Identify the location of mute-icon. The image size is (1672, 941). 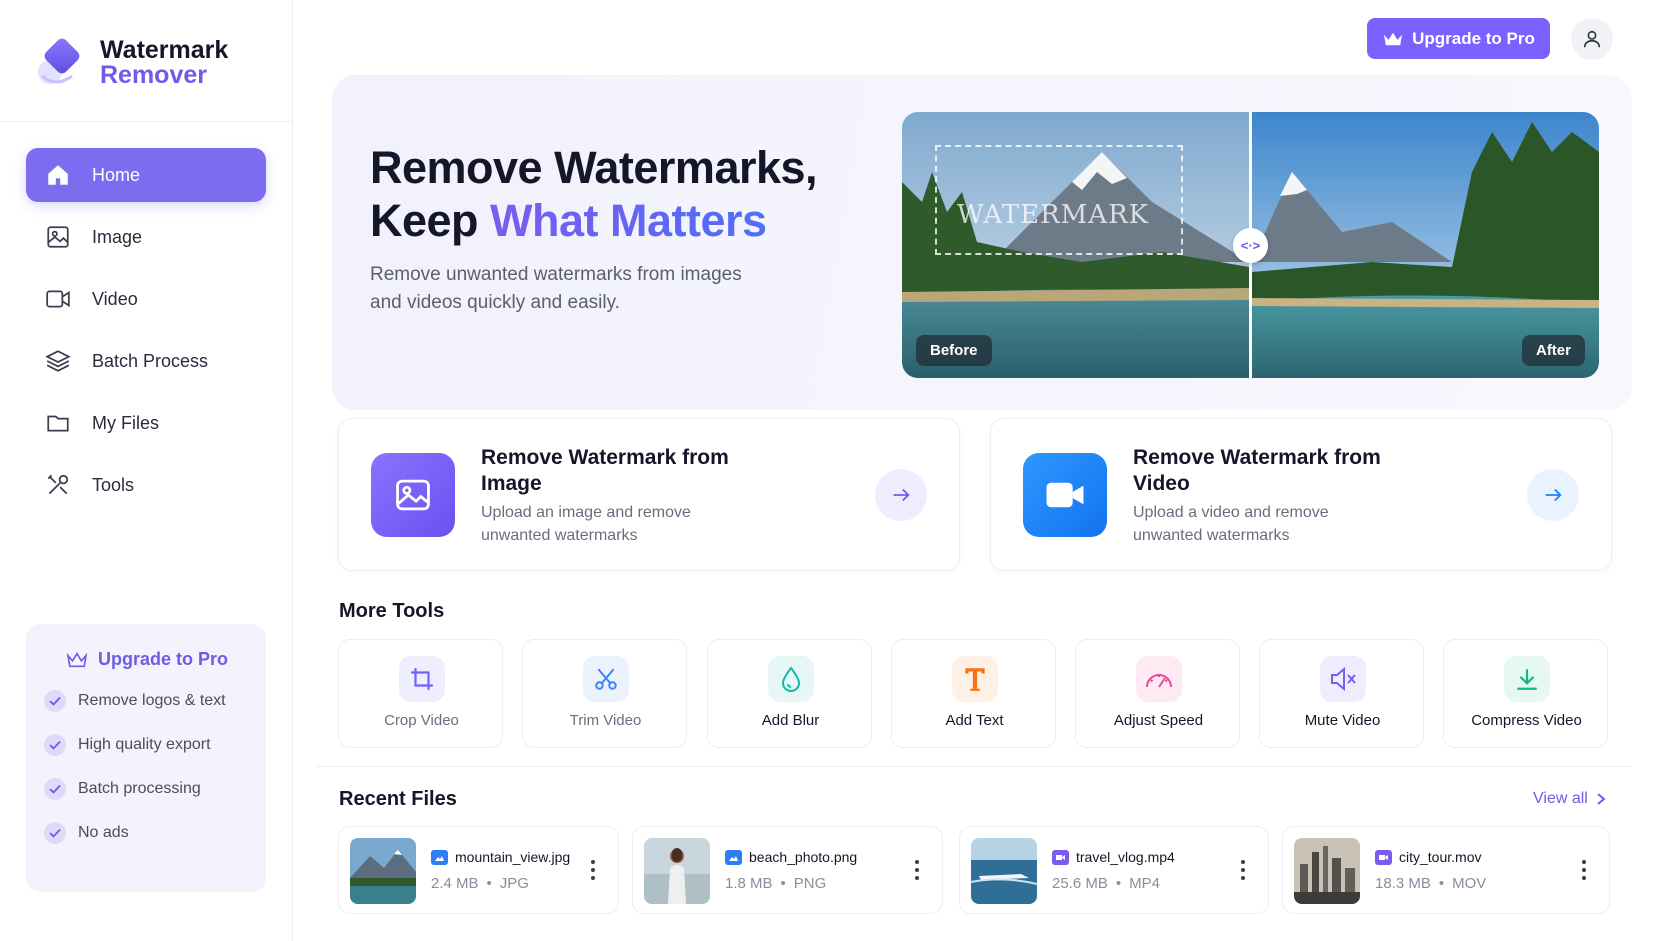
(1343, 679).